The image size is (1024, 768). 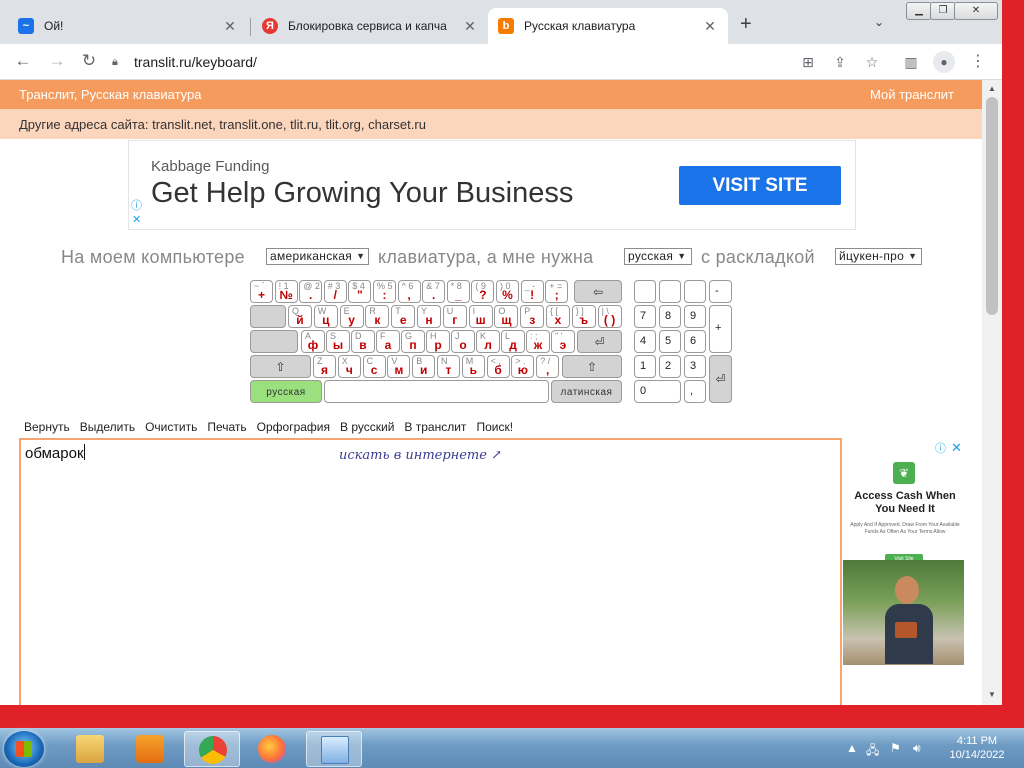 What do you see at coordinates (760, 185) in the screenshot?
I see `visit-site-button: VISIT SITE` at bounding box center [760, 185].